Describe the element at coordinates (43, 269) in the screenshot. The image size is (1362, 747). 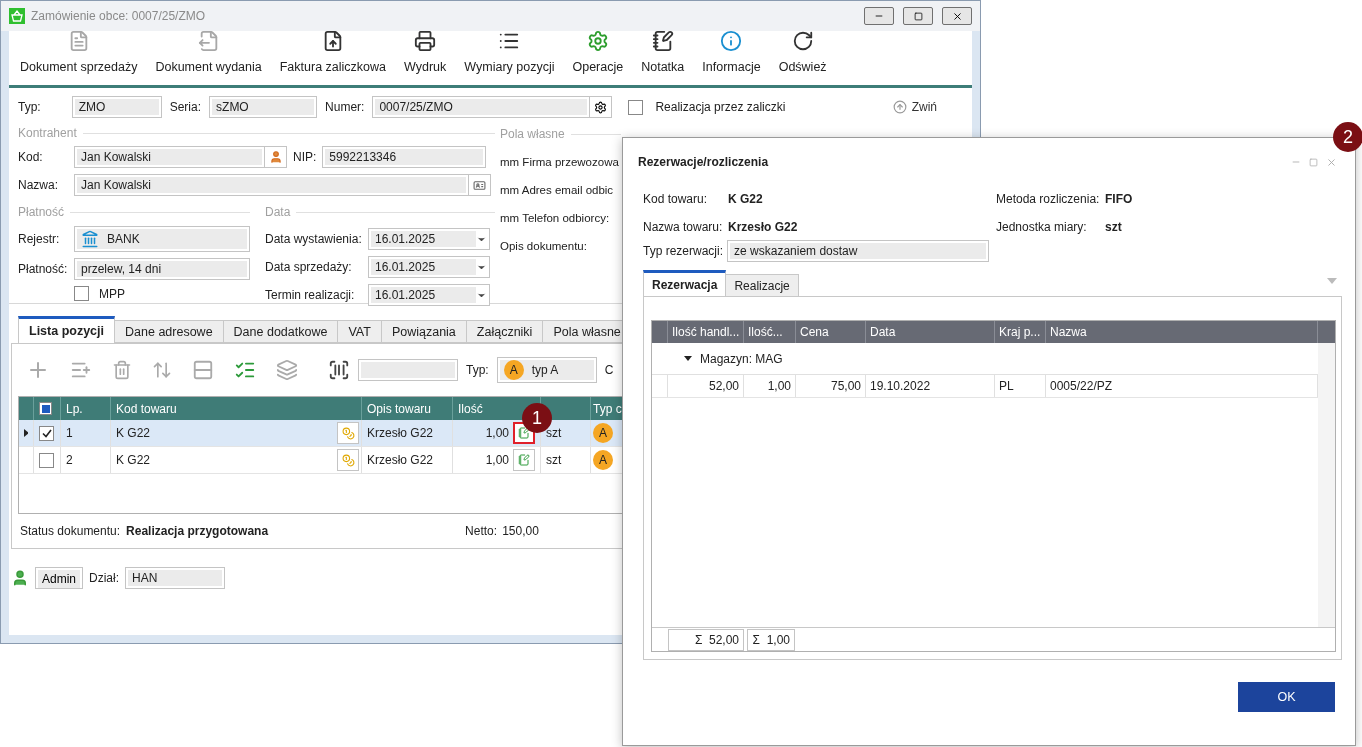
I see `field-label: Płatność:` at that location.